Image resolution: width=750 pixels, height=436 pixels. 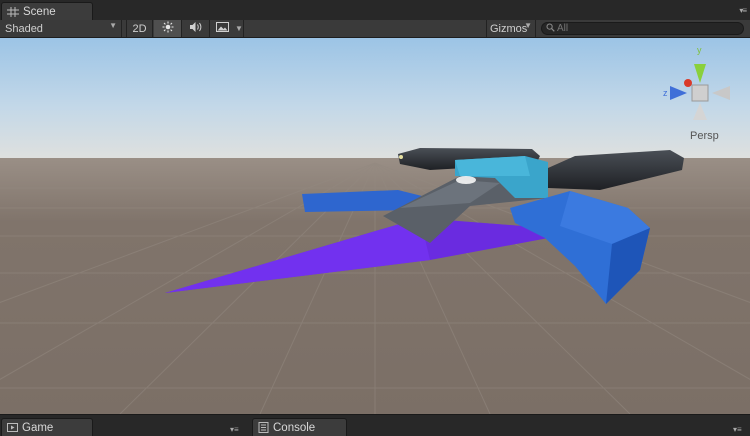 I want to click on game-tab-menu-icon: ▾≡, so click(x=234, y=429).